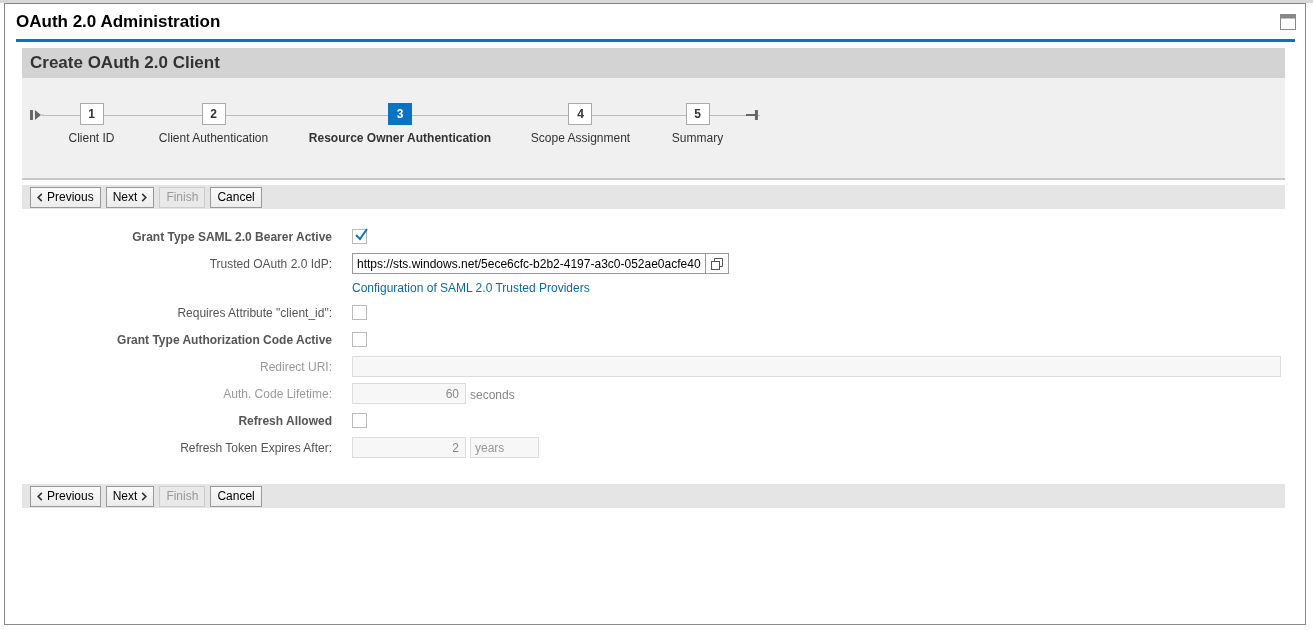  I want to click on field-label: Redirect URI:, so click(295, 366).